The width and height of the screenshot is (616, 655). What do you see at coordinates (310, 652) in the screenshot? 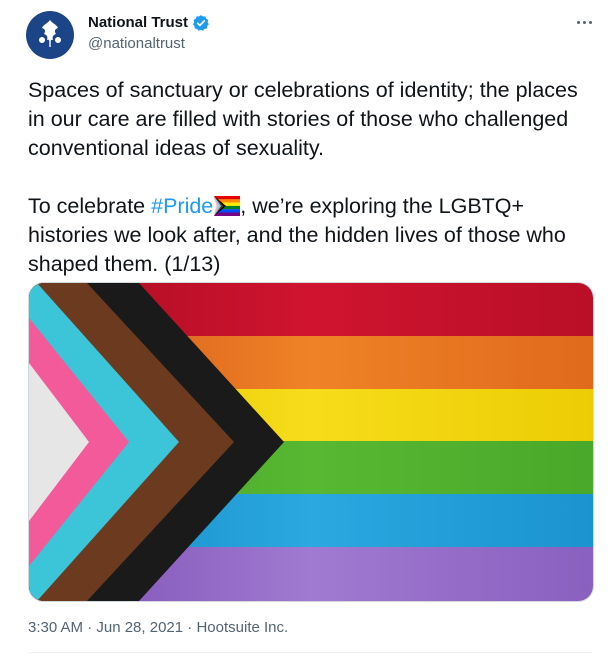
I see `divider` at bounding box center [310, 652].